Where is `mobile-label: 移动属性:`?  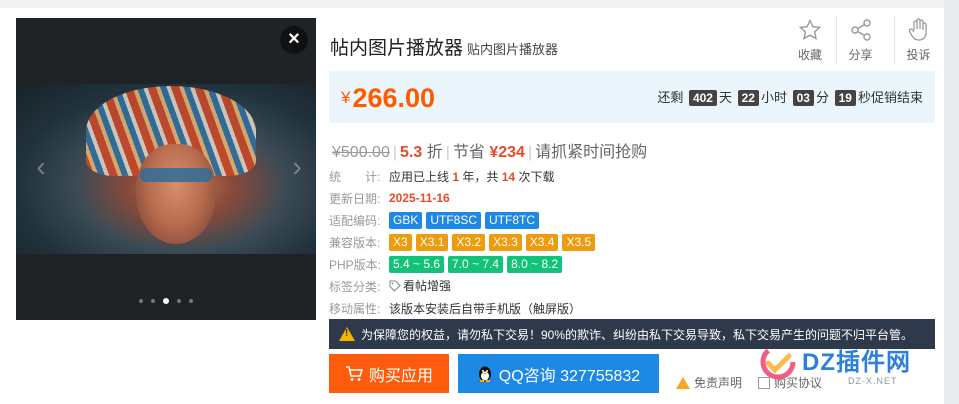 mobile-label: 移动属性: is located at coordinates (355, 308).